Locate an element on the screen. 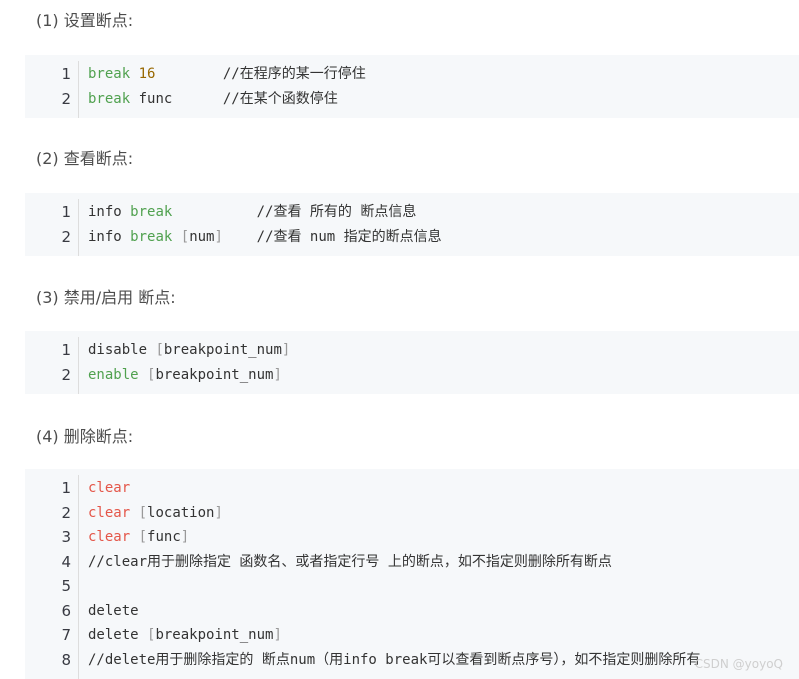  line-number: 5 is located at coordinates (66, 586).